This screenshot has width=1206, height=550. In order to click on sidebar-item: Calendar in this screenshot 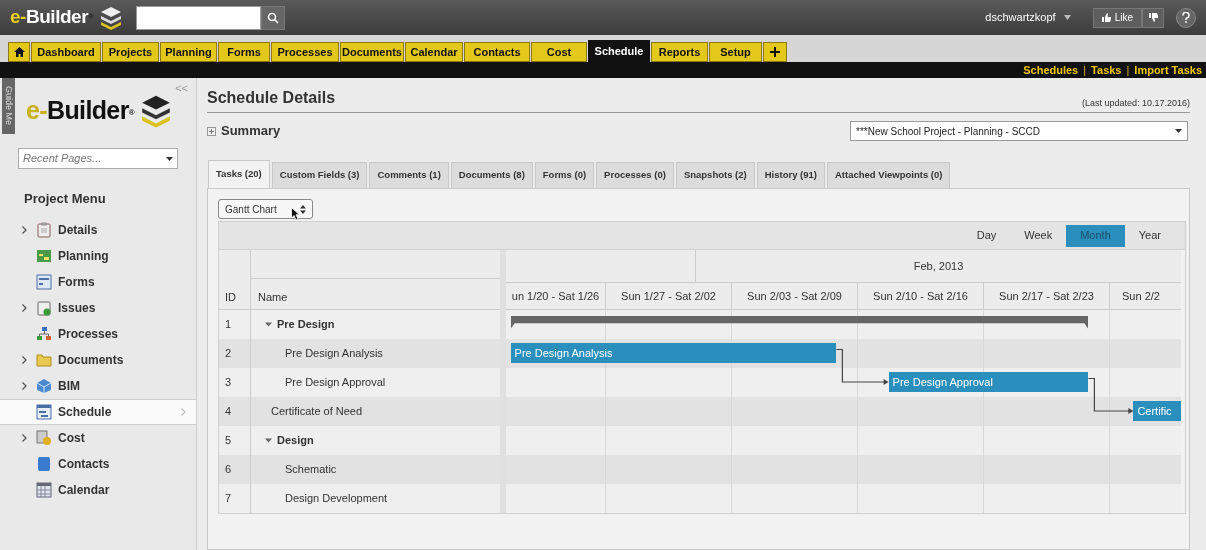, I will do `click(98, 489)`.